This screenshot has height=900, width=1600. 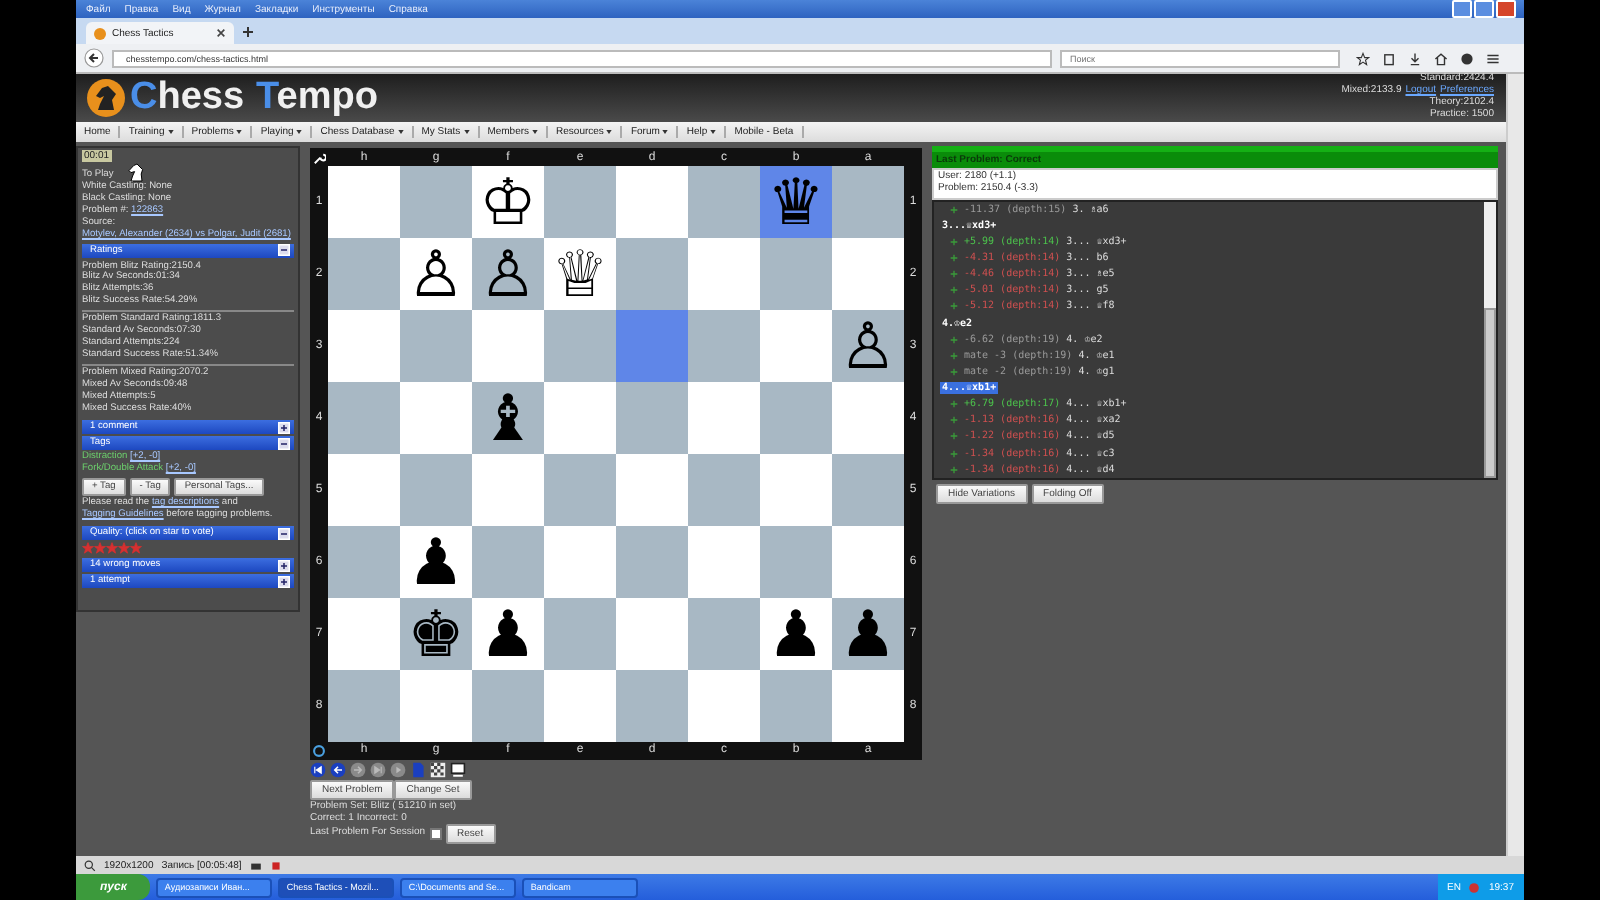 What do you see at coordinates (1389, 58) in the screenshot?
I see `clipboard-icon` at bounding box center [1389, 58].